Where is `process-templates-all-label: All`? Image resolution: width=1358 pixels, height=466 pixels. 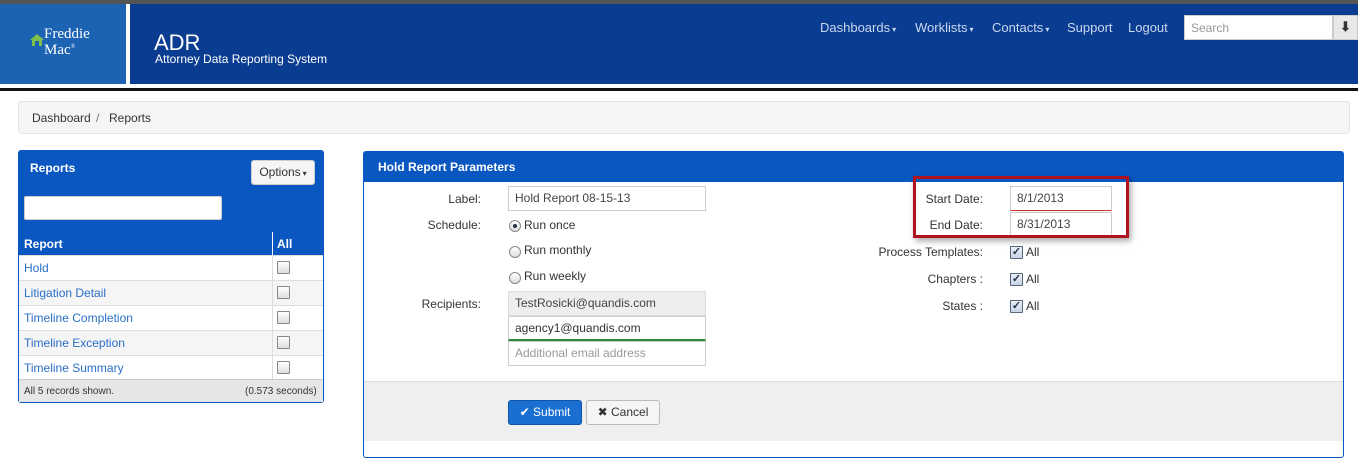 process-templates-all-label: All is located at coordinates (1033, 252).